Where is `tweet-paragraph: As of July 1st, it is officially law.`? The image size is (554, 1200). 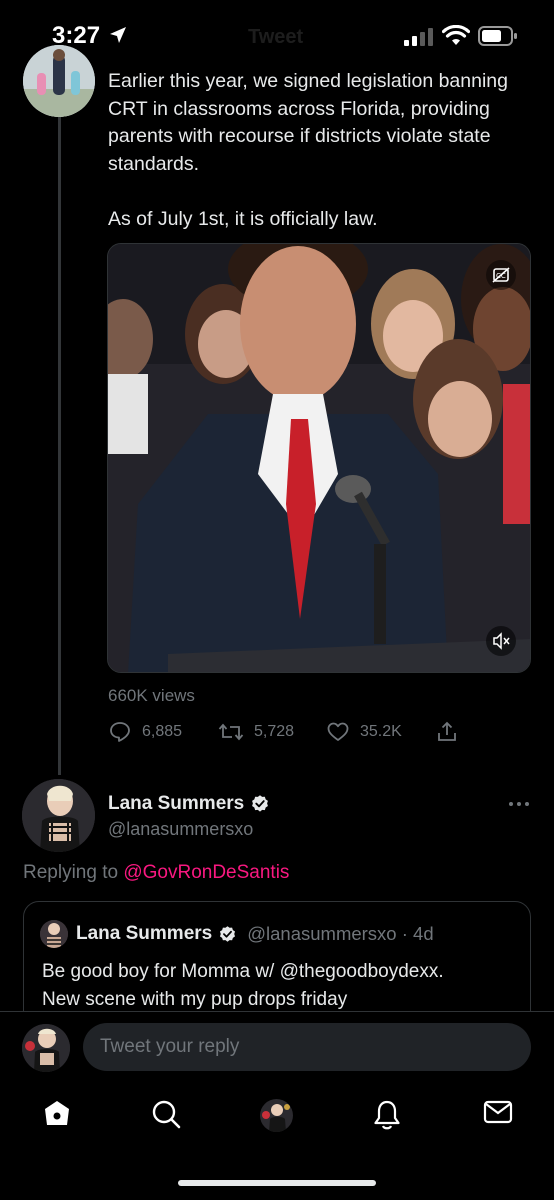 tweet-paragraph: As of July 1st, it is officially law. is located at coordinates (243, 218).